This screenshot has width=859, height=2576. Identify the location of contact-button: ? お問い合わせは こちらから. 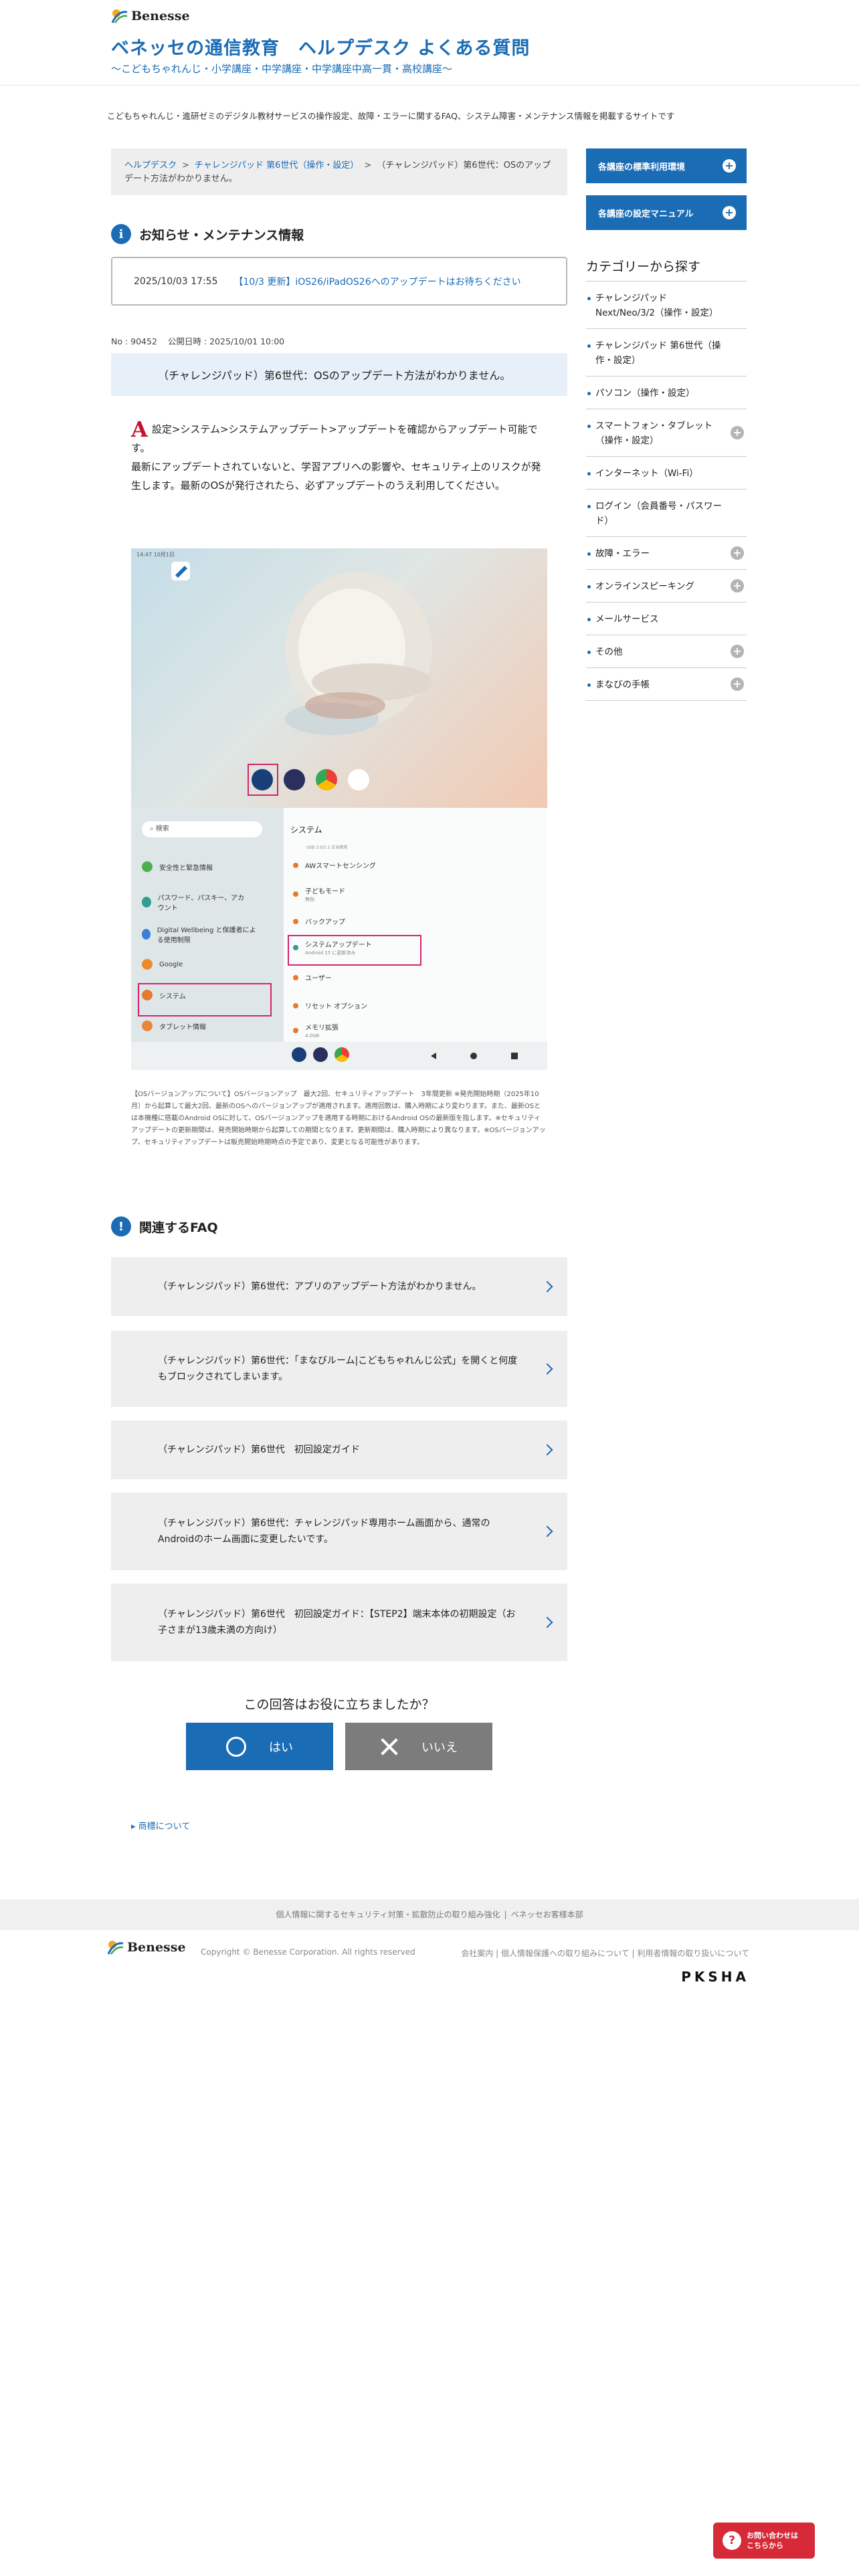
(764, 2541).